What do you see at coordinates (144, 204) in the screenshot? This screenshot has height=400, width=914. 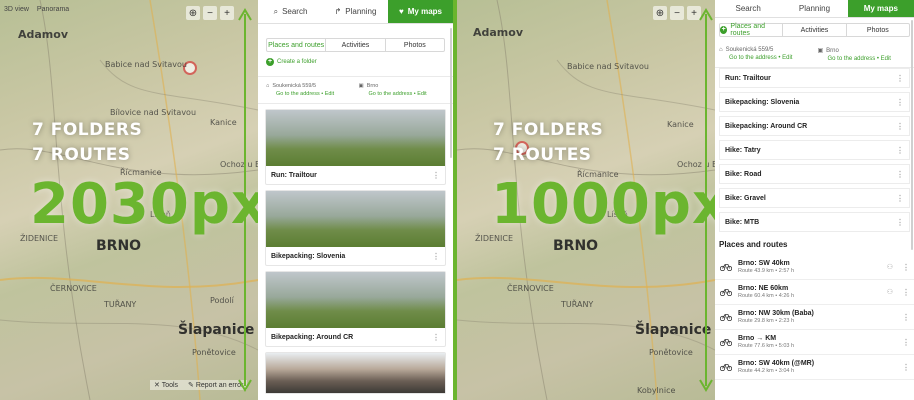 I see `panel-height-label: 2030px` at bounding box center [144, 204].